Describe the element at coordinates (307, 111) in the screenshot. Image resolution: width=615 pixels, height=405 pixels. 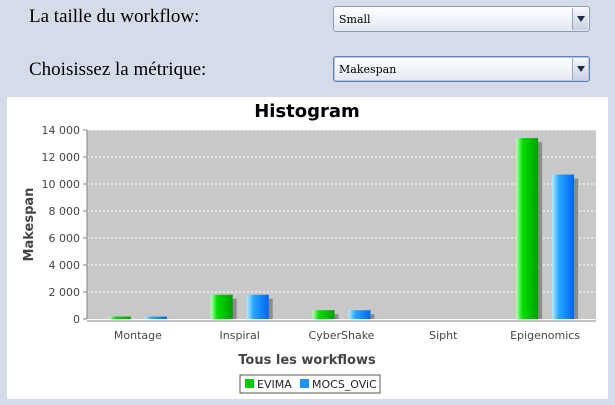
I see `chart-title: Histogram` at that location.